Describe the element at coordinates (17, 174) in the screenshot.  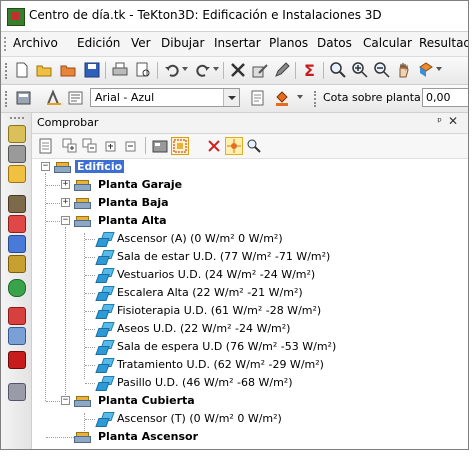
I see `materials-icon` at that location.